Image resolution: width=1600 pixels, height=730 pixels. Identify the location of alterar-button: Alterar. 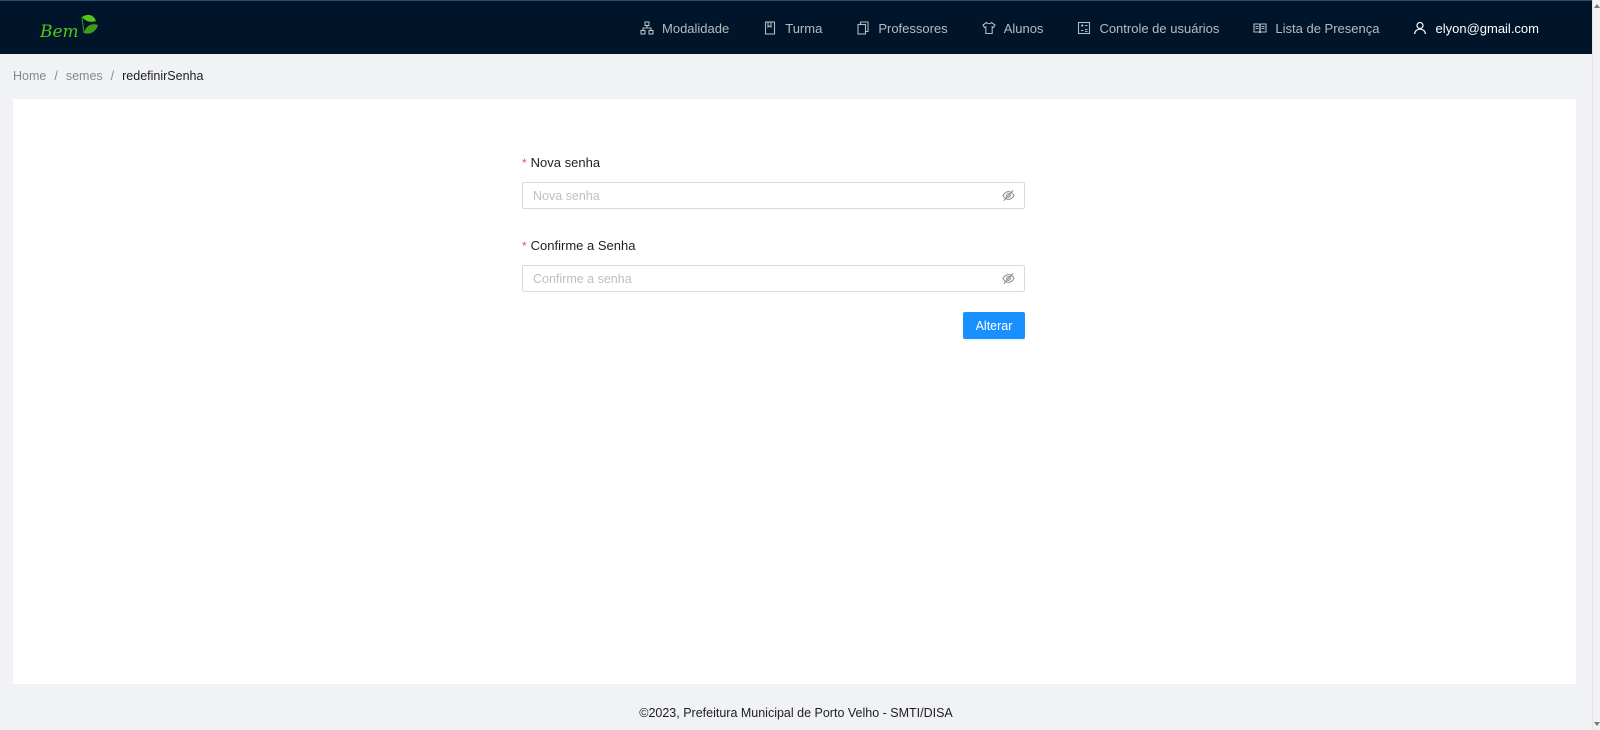
(994, 325).